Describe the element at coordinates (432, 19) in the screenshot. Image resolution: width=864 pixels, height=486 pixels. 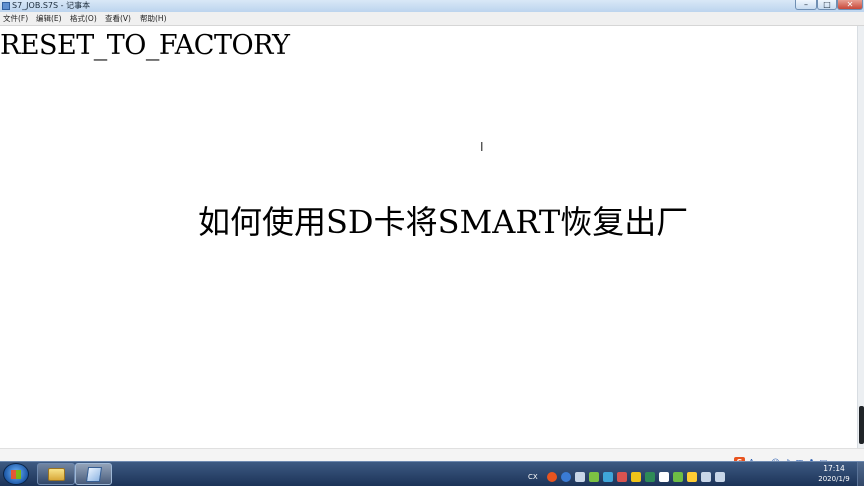
I see `menu-bar: 文件(F) 编辑(E) 格式(O) 查看(V) 帮助(H)` at that location.